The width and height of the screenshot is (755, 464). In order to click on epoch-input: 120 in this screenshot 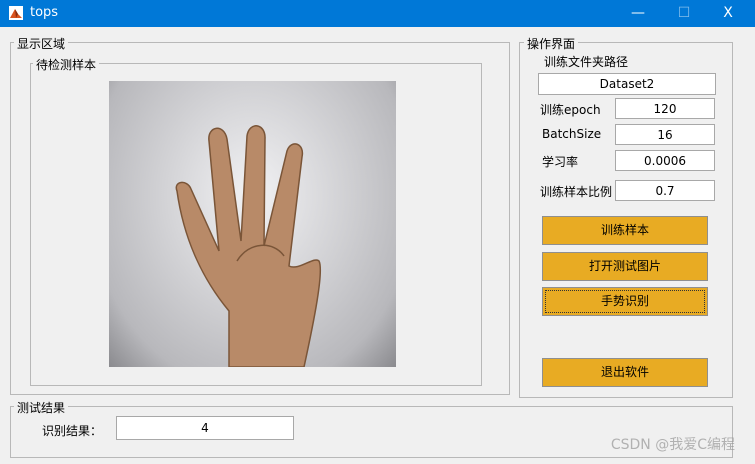, I will do `click(665, 108)`.